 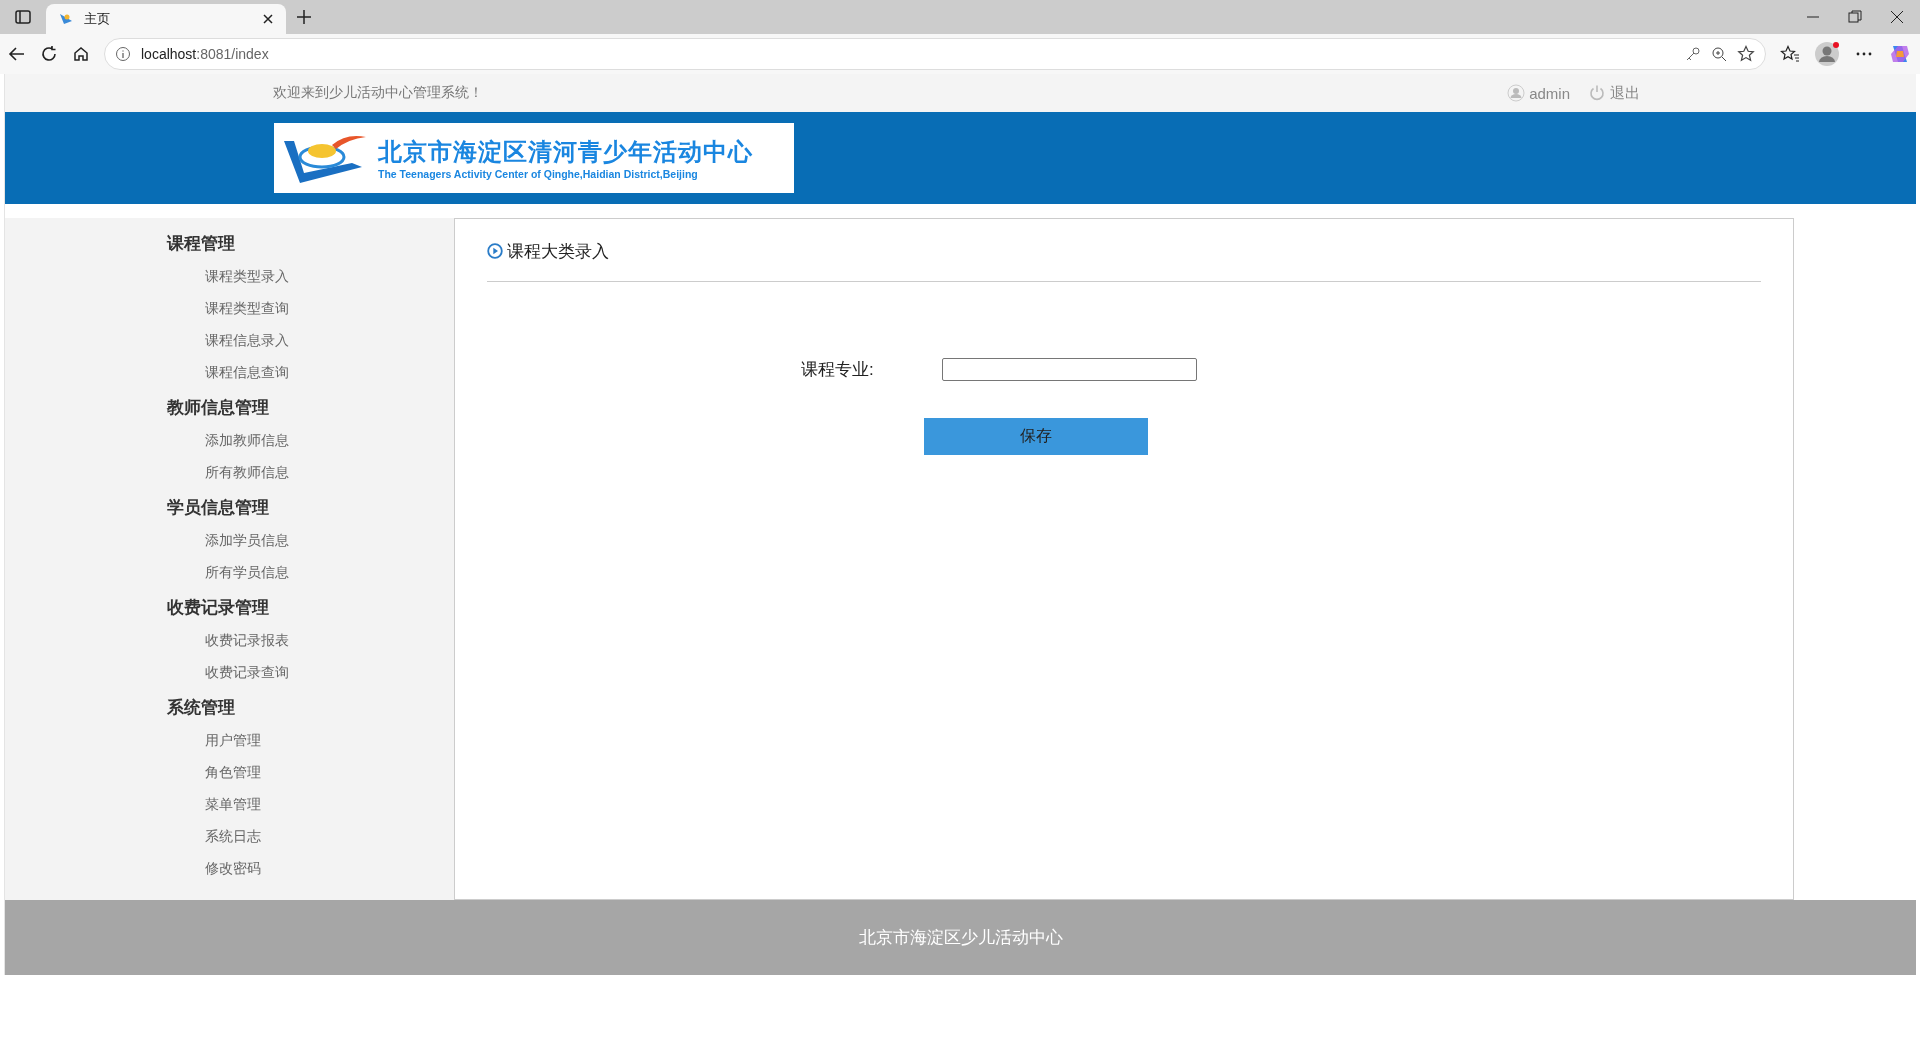 I want to click on reload-icon, so click(x=49, y=54).